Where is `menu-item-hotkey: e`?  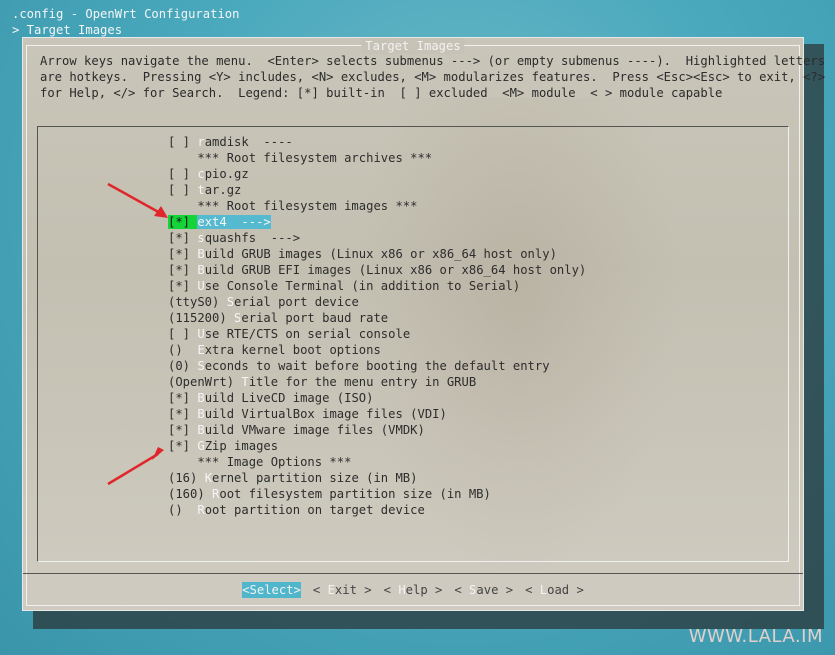 menu-item-hotkey: e is located at coordinates (201, 222).